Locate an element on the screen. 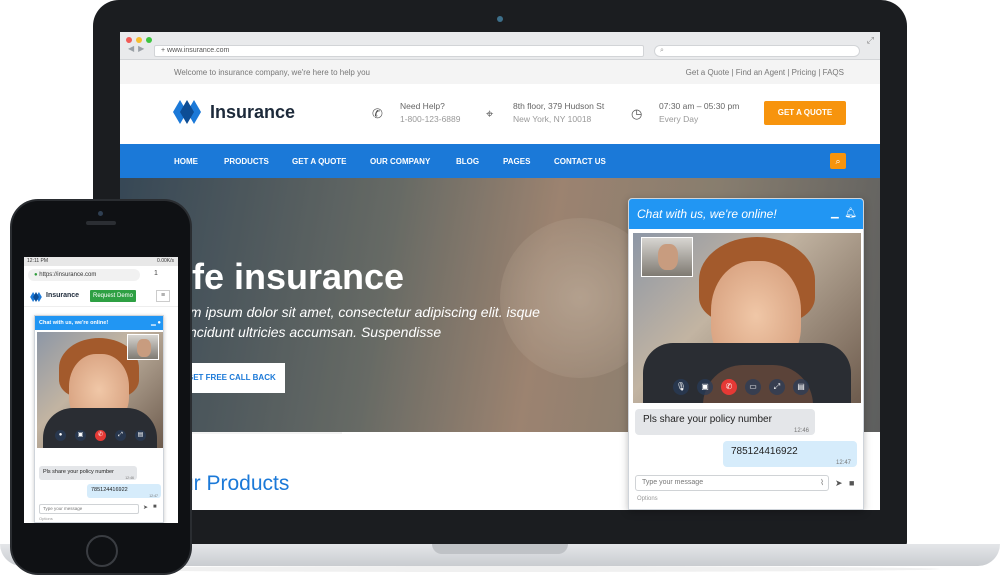 The width and height of the screenshot is (1000, 575). phone-incoming-message: Pls share your policy number 12:46 is located at coordinates (88, 473).